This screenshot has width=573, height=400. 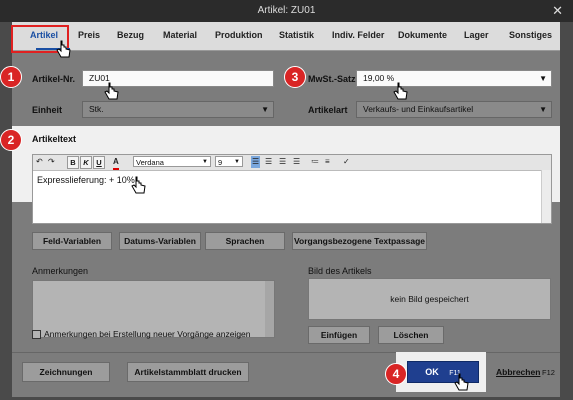 I want to click on numbered-list-icon: ≡, so click(x=327, y=162).